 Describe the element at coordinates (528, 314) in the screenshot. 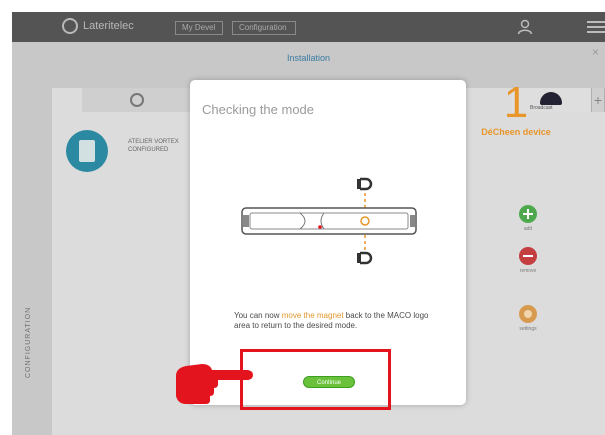

I see `gear-icon` at that location.